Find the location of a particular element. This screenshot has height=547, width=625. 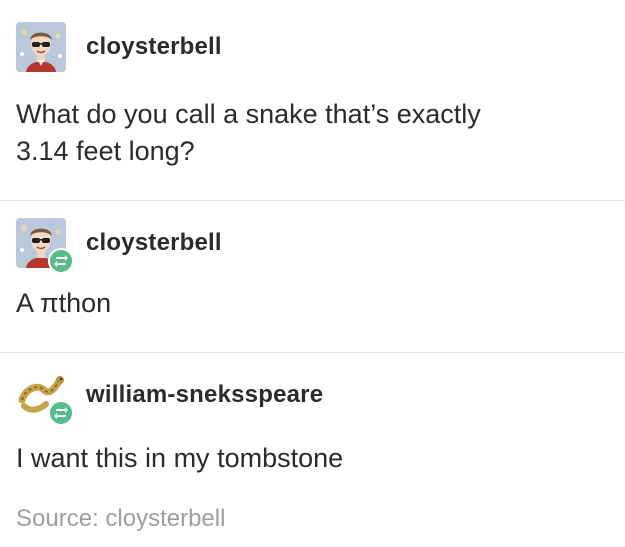

person-with-sunglasses-avatar-icon is located at coordinates (41, 47).